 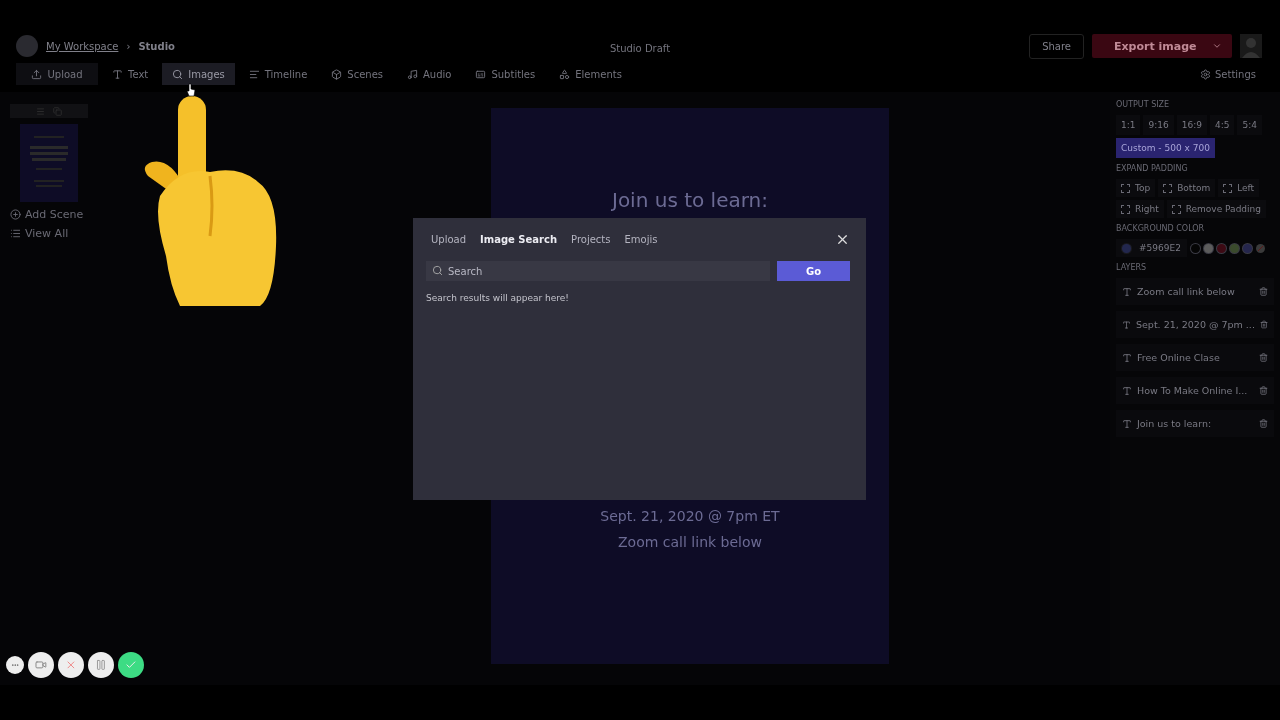 I want to click on toolbar-button: Elements, so click(x=590, y=74).